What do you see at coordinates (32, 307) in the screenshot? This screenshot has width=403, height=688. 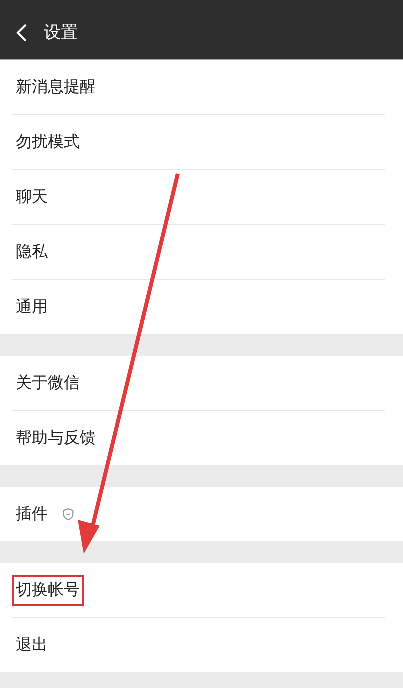 I see `settings-item: 通用` at bounding box center [32, 307].